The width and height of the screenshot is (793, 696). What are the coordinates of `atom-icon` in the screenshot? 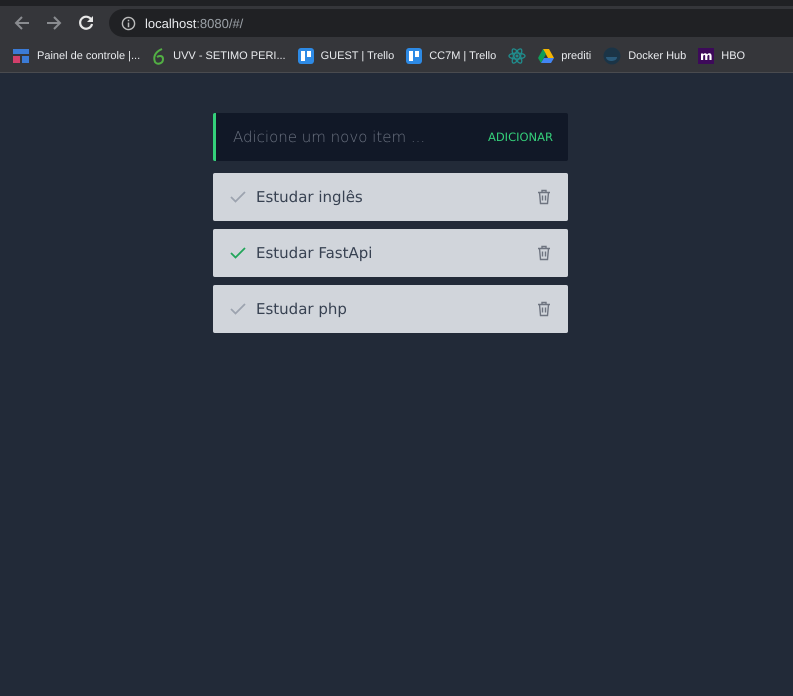 It's located at (517, 56).